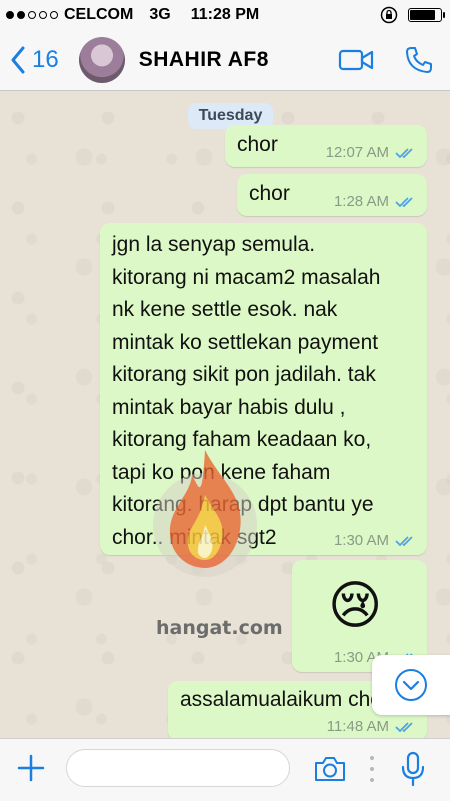 The width and height of the screenshot is (450, 801). What do you see at coordinates (245, 342) in the screenshot?
I see `message-line: mintak ko settlekan payment` at bounding box center [245, 342].